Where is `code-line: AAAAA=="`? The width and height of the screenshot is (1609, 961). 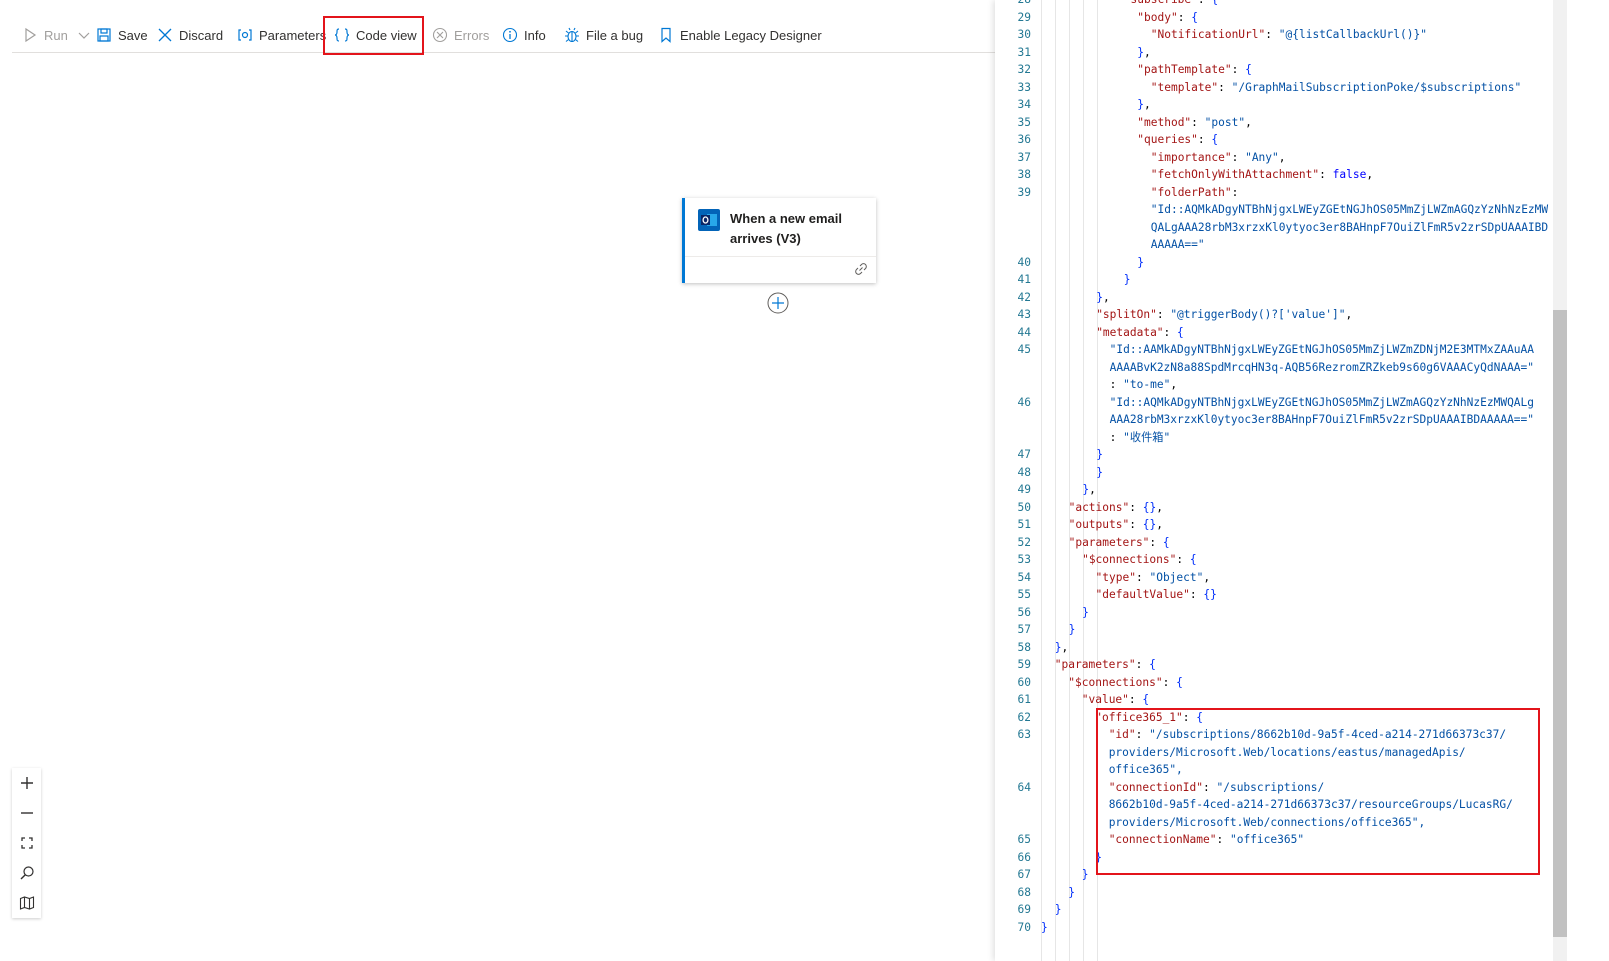
code-line: AAAAA==" is located at coordinates (1275, 245).